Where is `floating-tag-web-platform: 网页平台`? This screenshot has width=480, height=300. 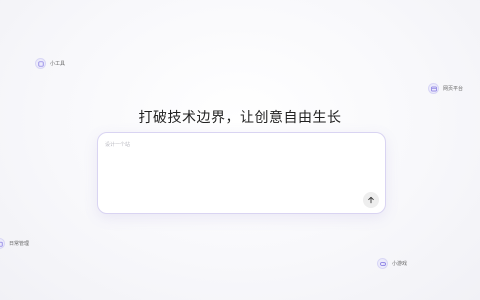
floating-tag-web-platform: 网页平台 is located at coordinates (445, 88).